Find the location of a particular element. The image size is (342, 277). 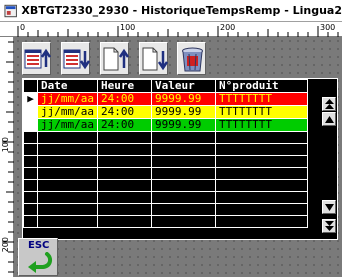

page-down-button is located at coordinates (153, 58).